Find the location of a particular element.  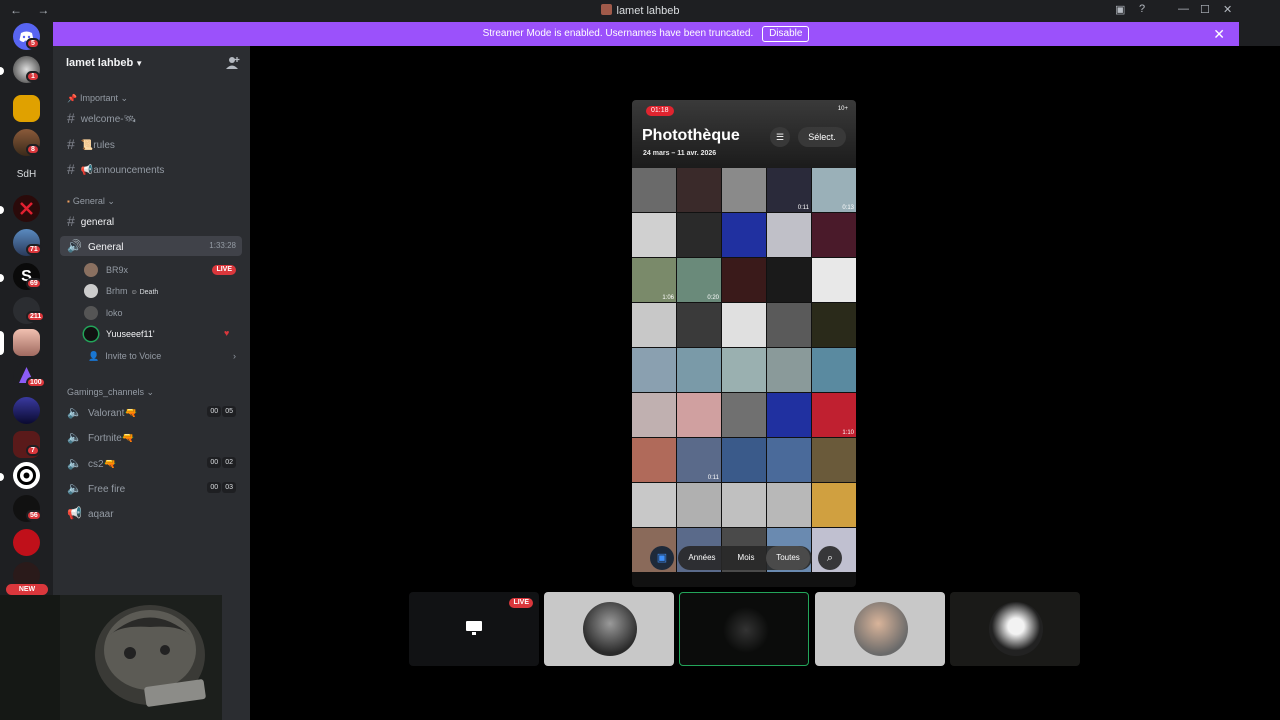

photo-thumbnail: 1:06 is located at coordinates (654, 280).